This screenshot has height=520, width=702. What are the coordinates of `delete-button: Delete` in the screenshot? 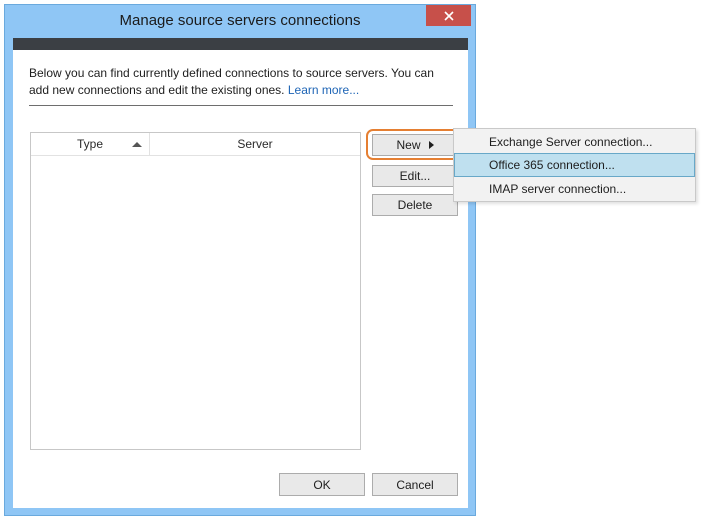 It's located at (415, 205).